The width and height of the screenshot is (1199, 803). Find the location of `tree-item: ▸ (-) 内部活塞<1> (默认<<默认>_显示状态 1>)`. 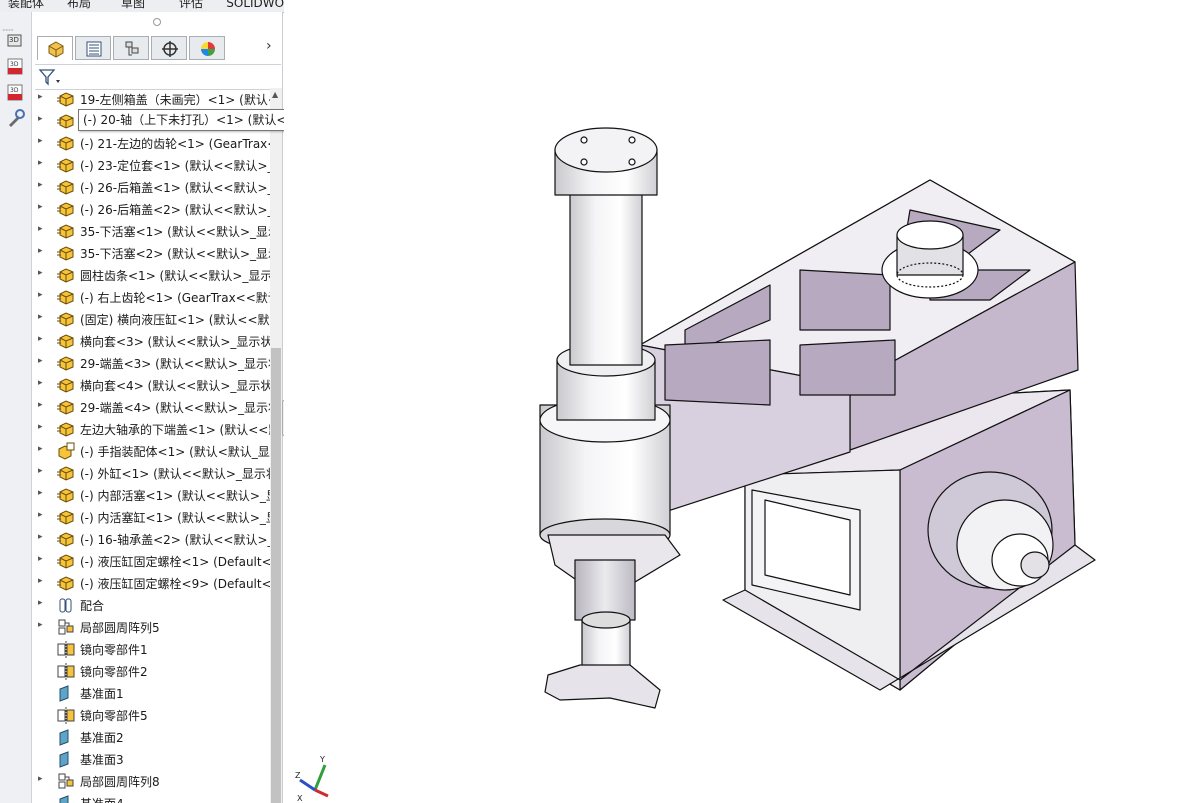

tree-item: ▸ (-) 内部活塞<1> (默认<<默认>_显示状态 1>) is located at coordinates (151, 495).